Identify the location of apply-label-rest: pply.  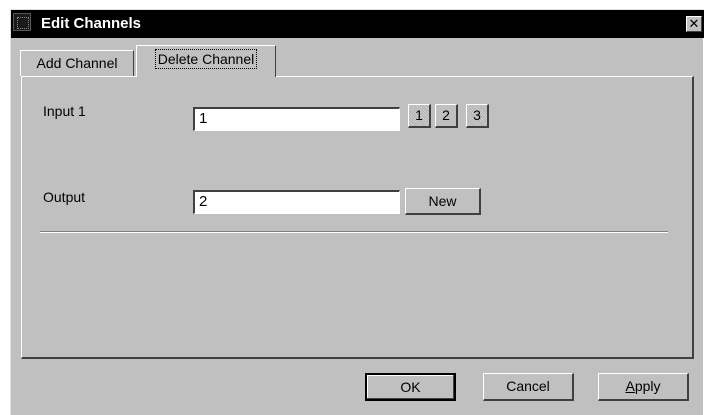
(647, 386).